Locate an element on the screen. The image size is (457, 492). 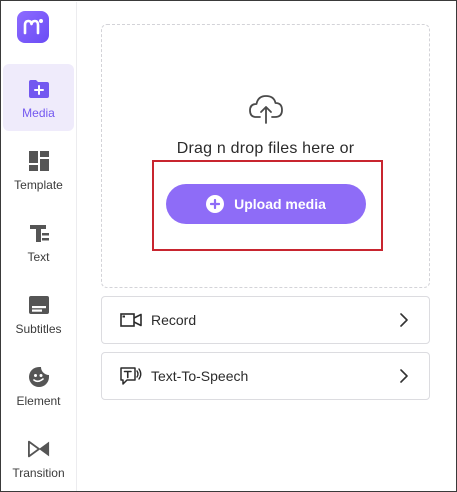
record-row: Record is located at coordinates (265, 320).